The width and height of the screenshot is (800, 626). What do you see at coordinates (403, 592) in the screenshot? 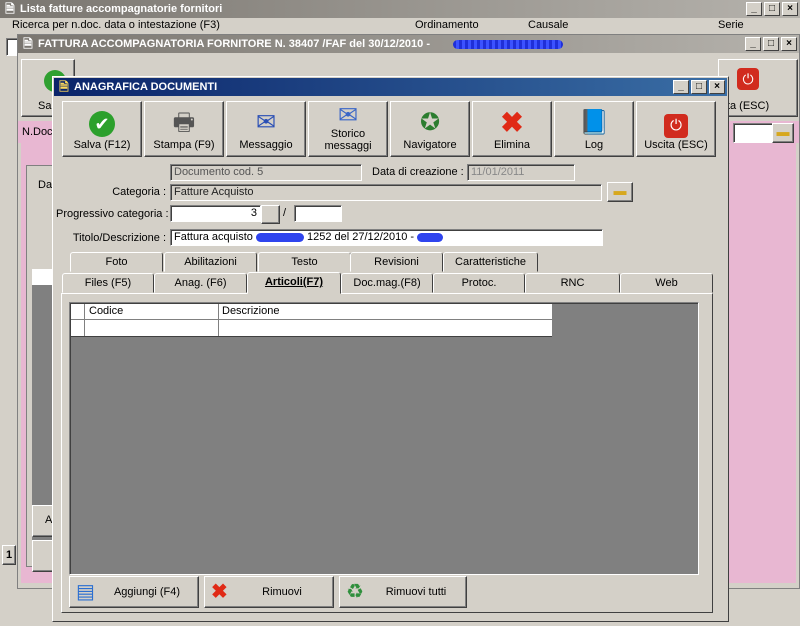
I see `remove-all-button: ♻ Rimuovi tutti` at bounding box center [403, 592].